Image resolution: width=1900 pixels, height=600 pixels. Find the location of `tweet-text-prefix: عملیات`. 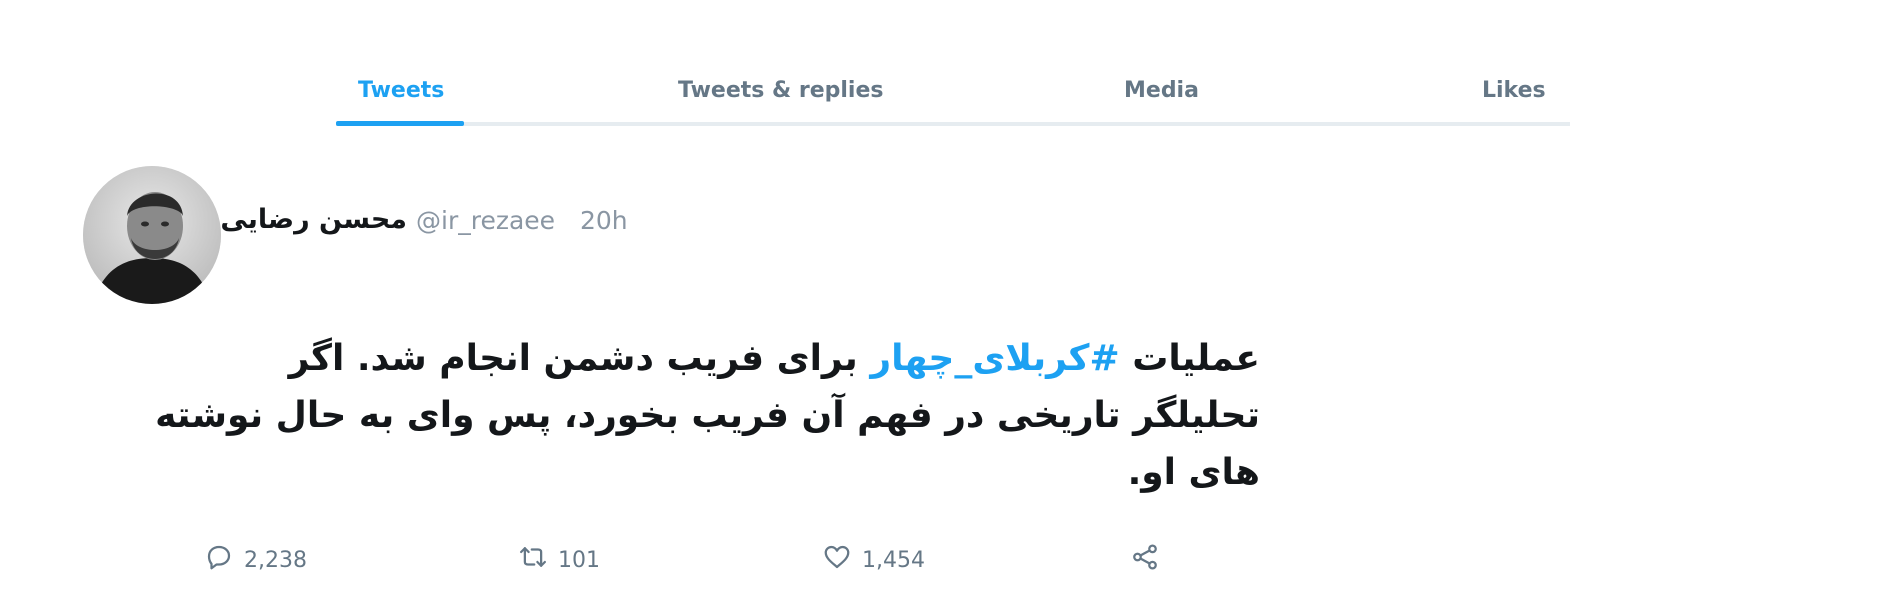

tweet-text-prefix: عملیات is located at coordinates (1189, 358).